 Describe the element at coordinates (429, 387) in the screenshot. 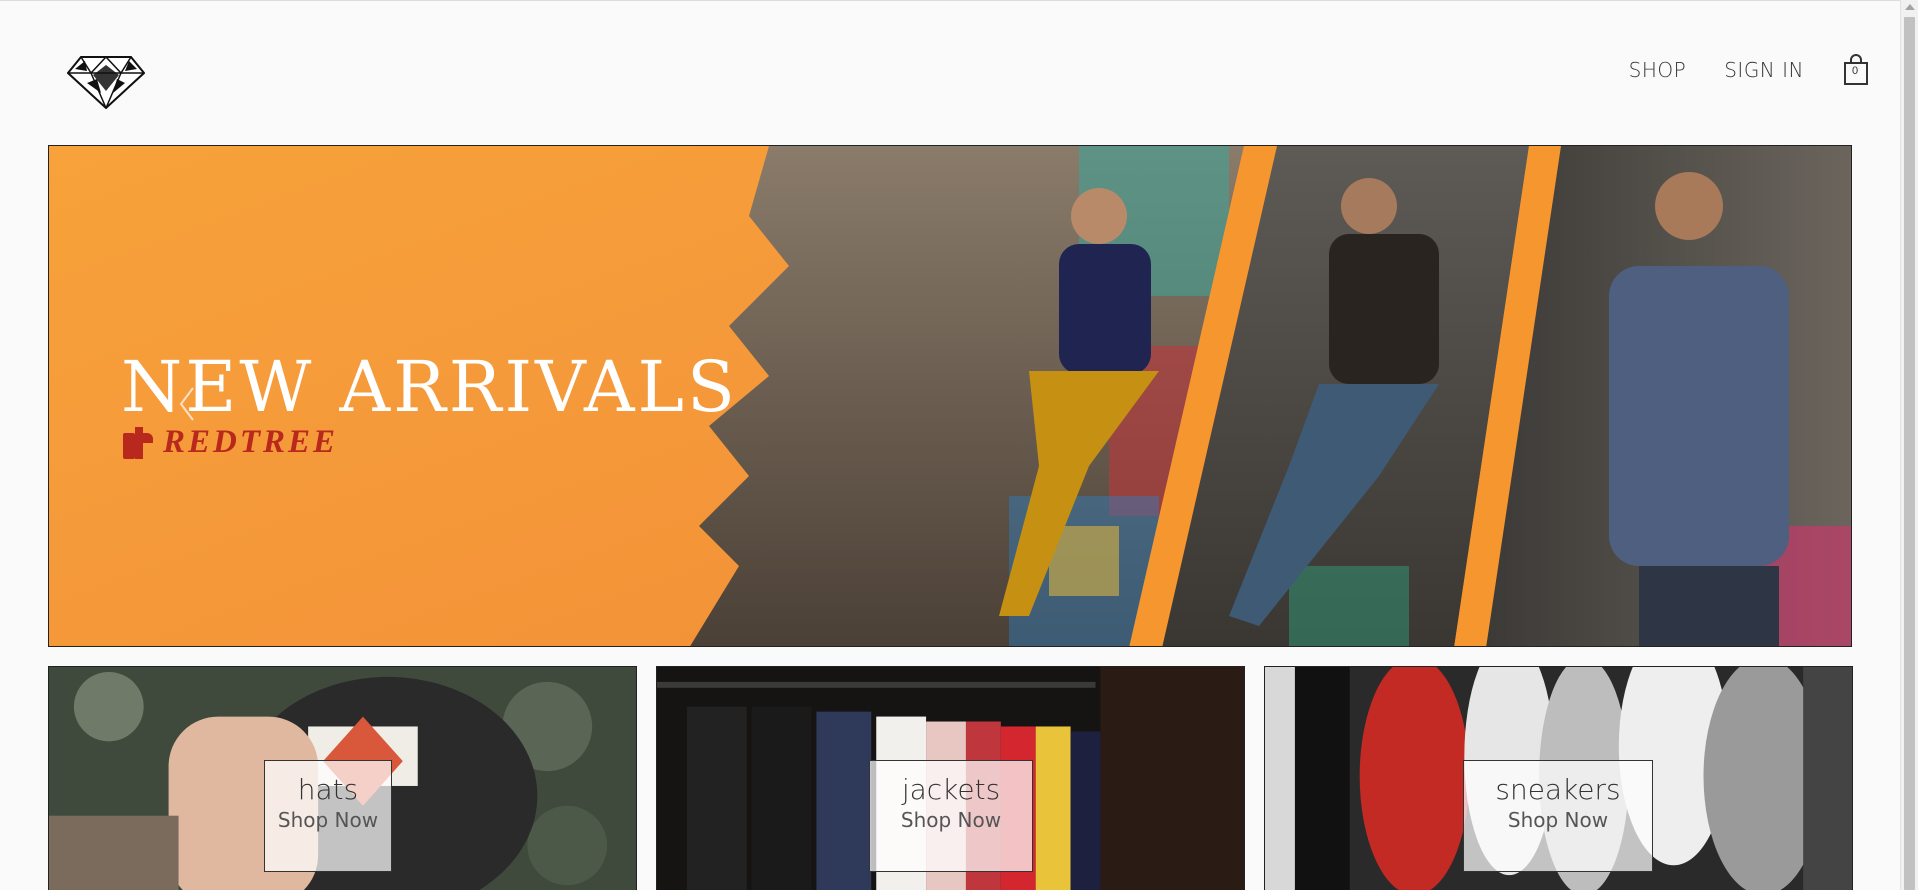

I see `hero-title: NEW ARRIVALS` at that location.